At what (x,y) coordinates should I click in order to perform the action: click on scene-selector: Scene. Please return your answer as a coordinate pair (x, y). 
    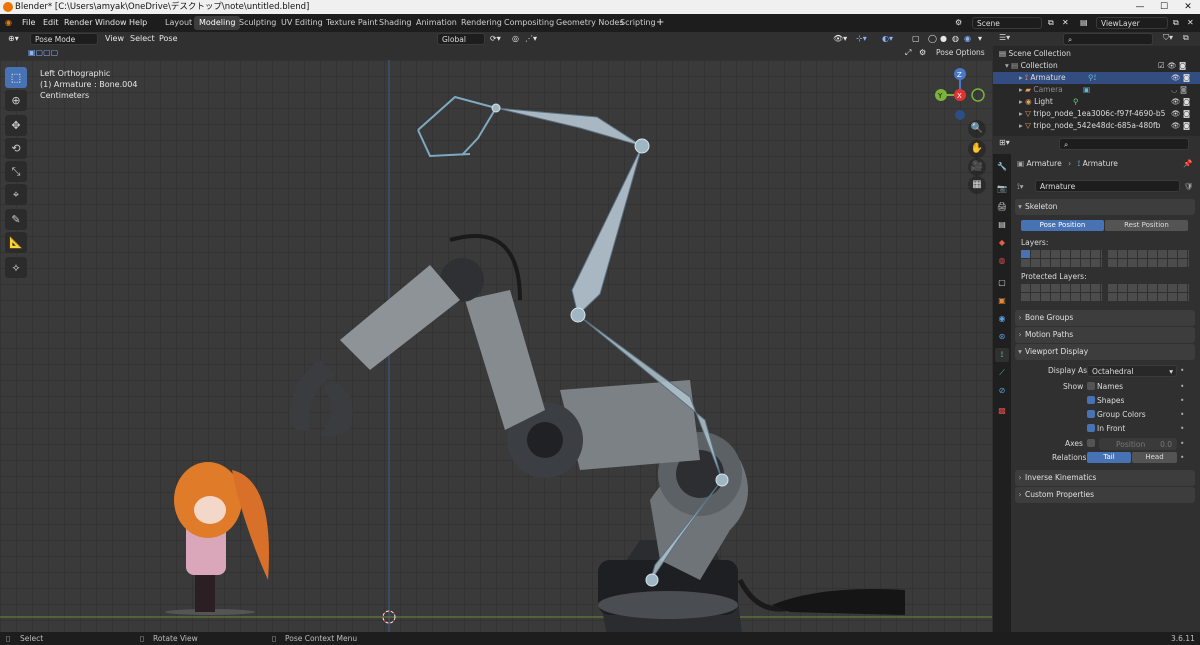
    Looking at the image, I should click on (1007, 23).